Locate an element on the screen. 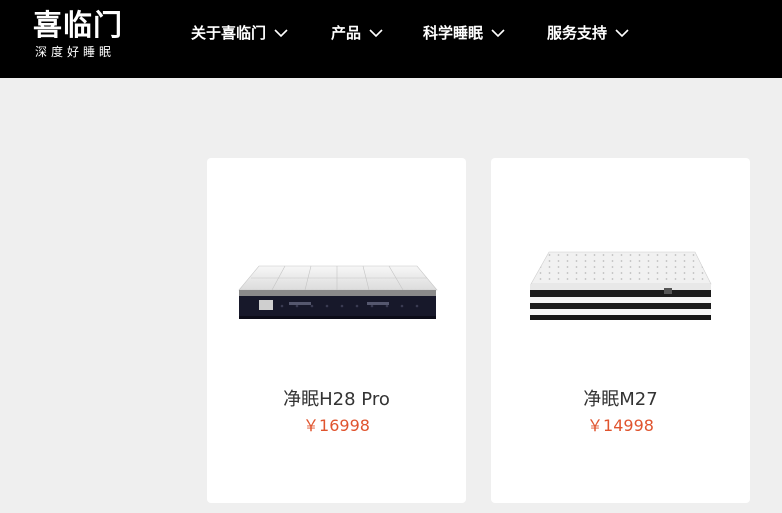 The width and height of the screenshot is (782, 513). nav-item-products: 产品 is located at coordinates (357, 33).